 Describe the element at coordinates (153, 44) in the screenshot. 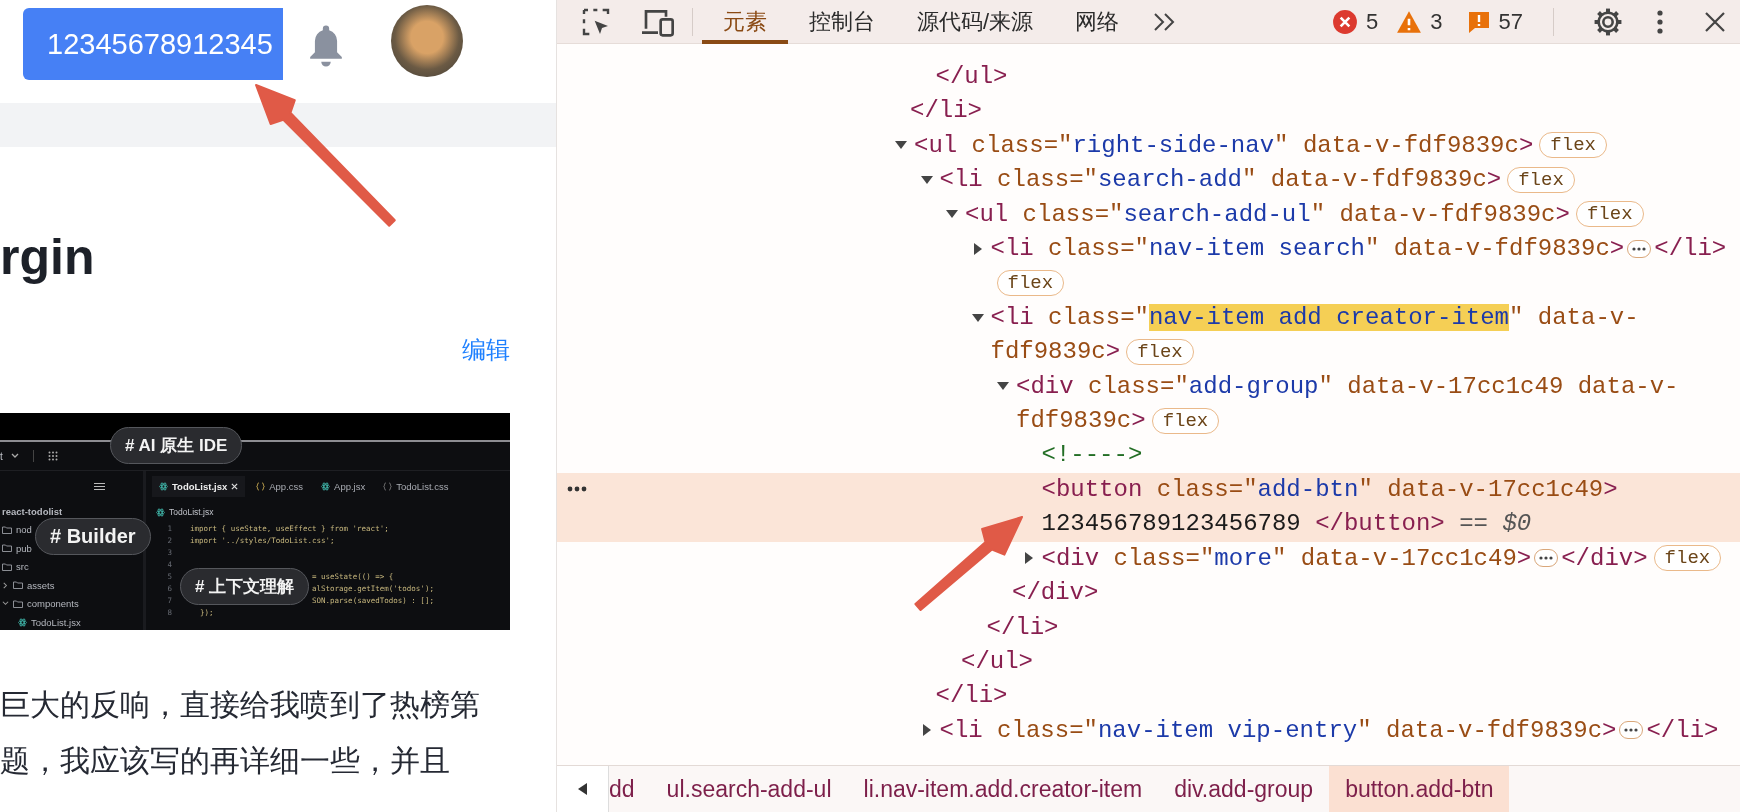

I see `create-button: 12345678912345` at that location.